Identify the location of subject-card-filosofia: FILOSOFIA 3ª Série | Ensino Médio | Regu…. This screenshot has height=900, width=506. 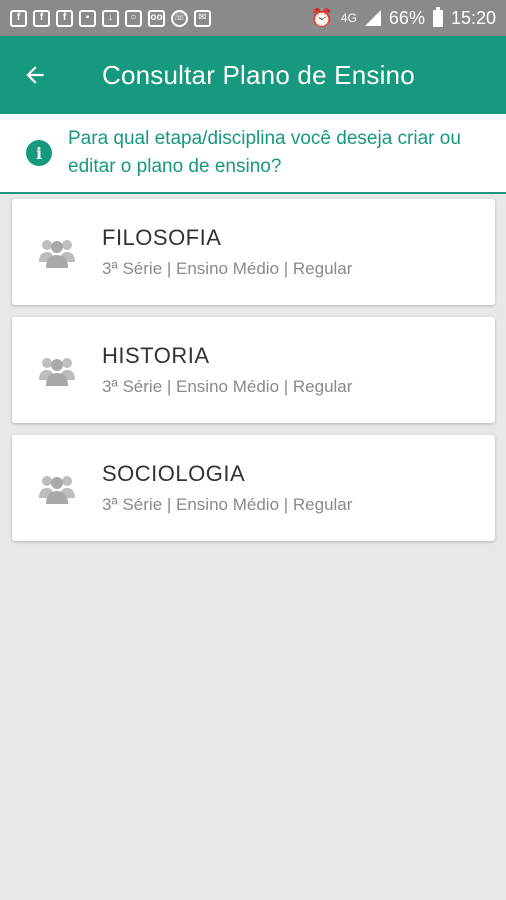
(253, 252).